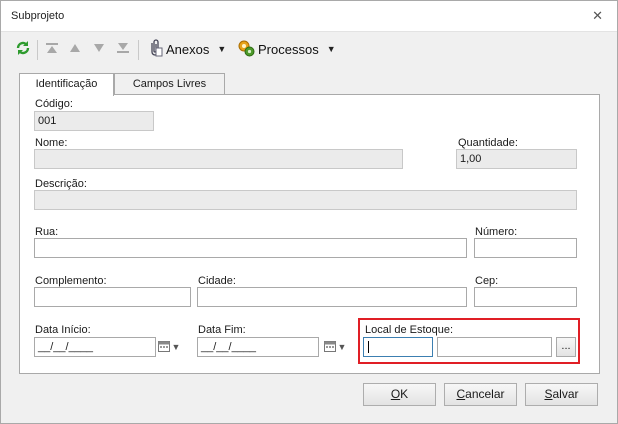 This screenshot has width=618, height=424. What do you see at coordinates (487, 281) in the screenshot?
I see `cep-label: Cep:` at bounding box center [487, 281].